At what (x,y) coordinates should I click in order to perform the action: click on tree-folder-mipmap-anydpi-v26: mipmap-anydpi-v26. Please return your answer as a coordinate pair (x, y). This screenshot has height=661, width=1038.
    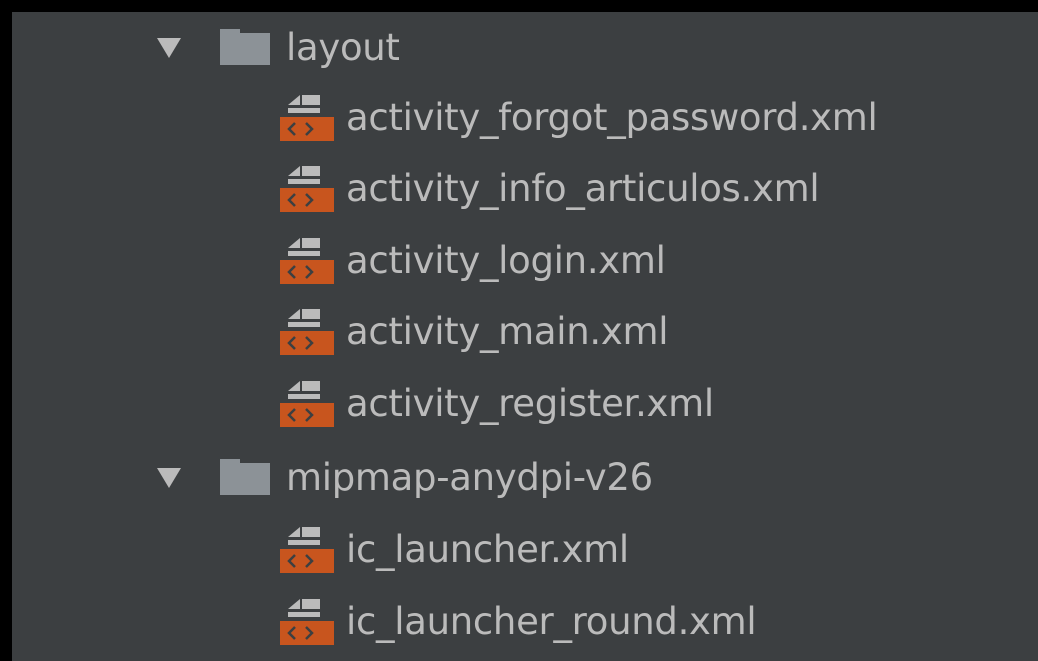
    Looking at the image, I should click on (402, 477).